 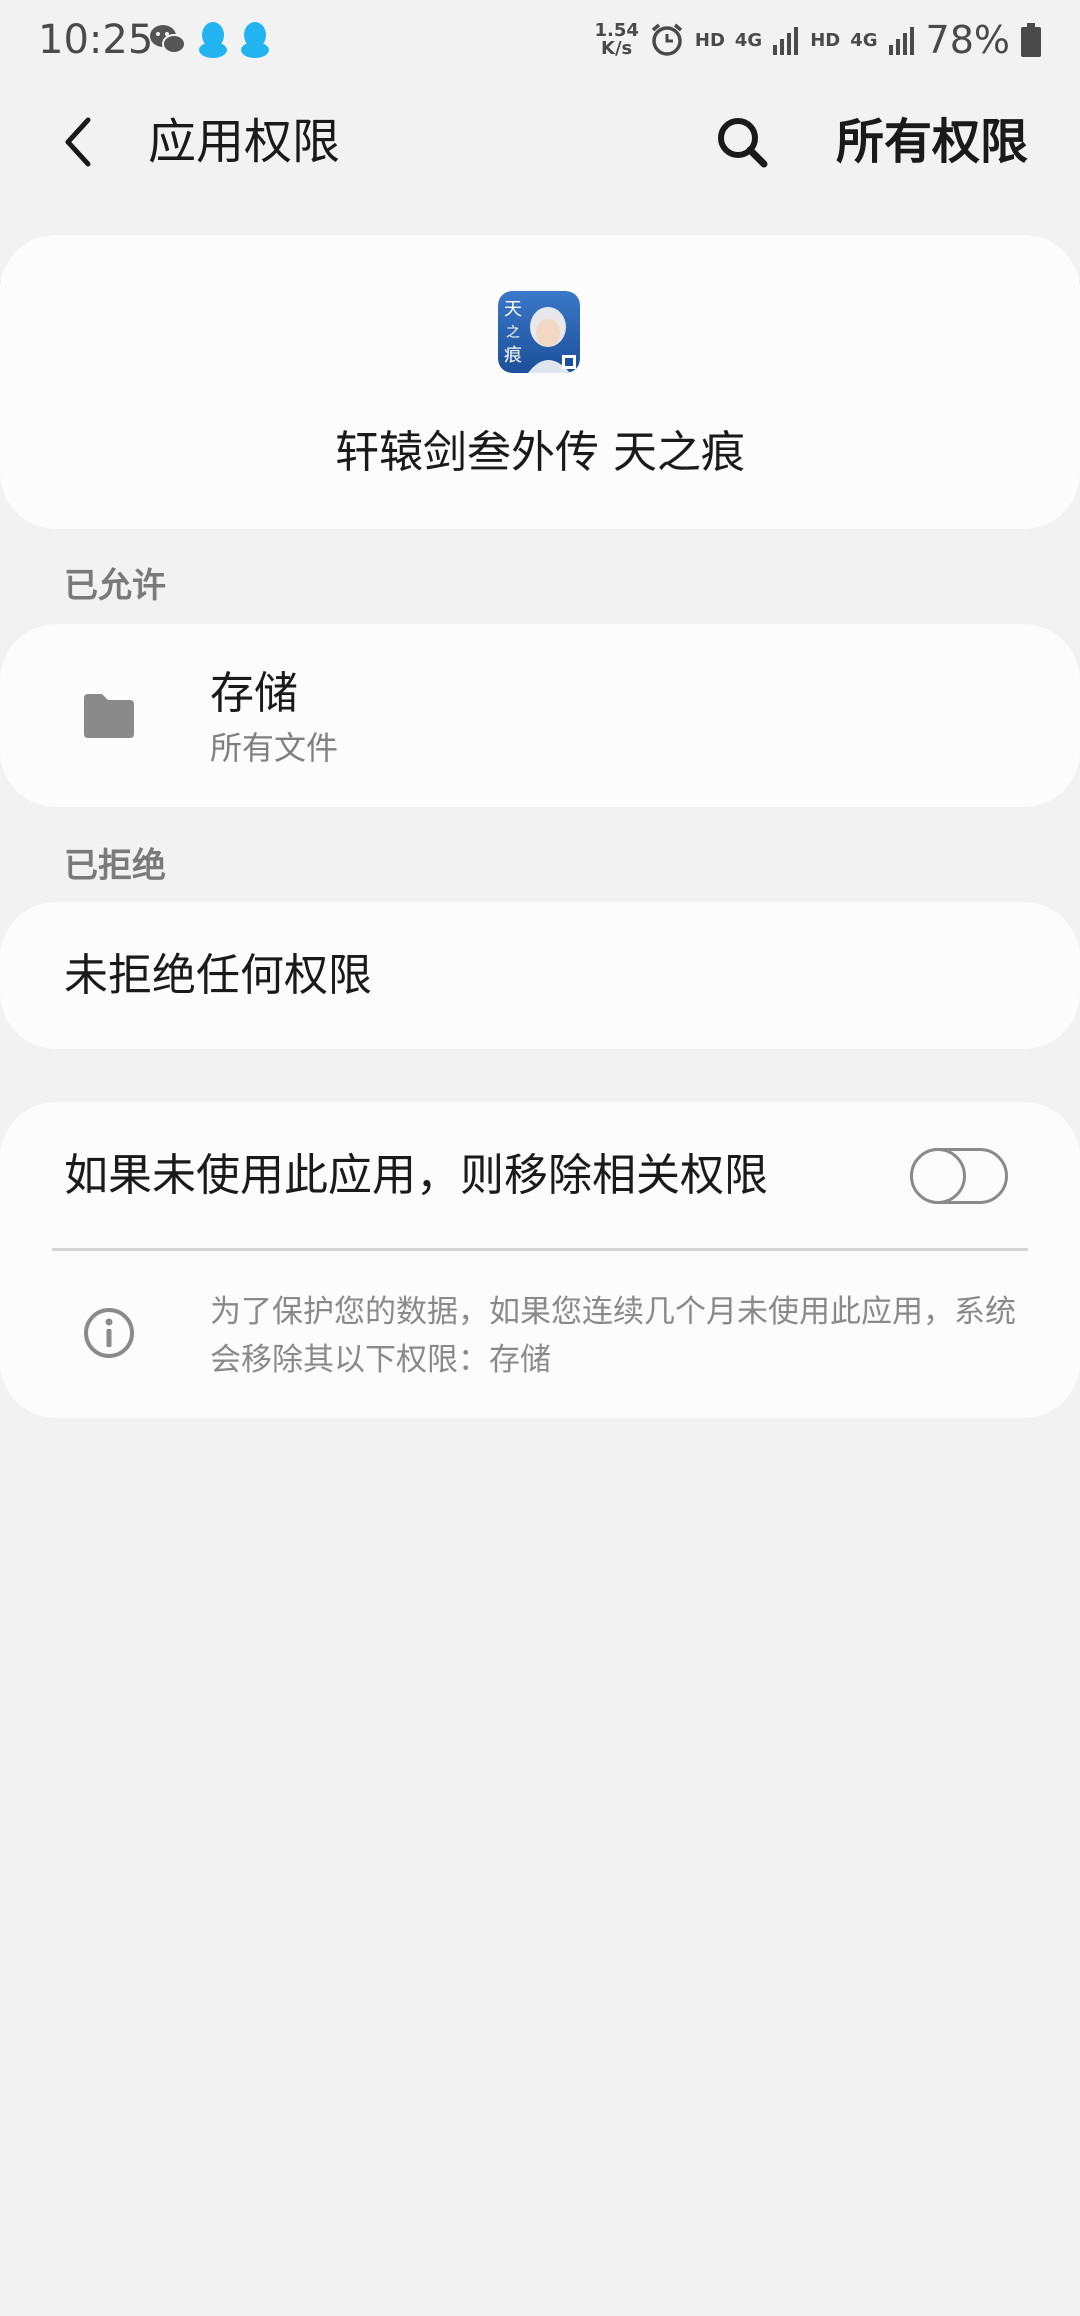 I want to click on network-speed: 1.54 K/s, so click(x=616, y=40).